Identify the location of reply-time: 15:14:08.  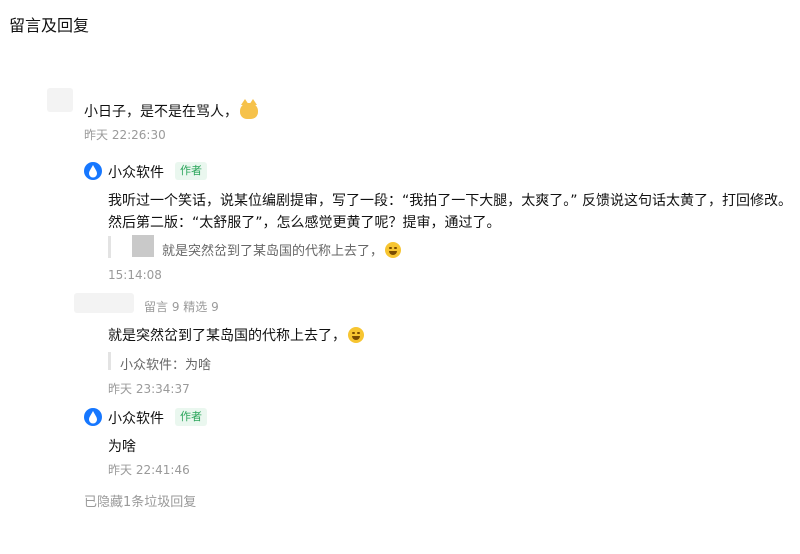
(135, 275).